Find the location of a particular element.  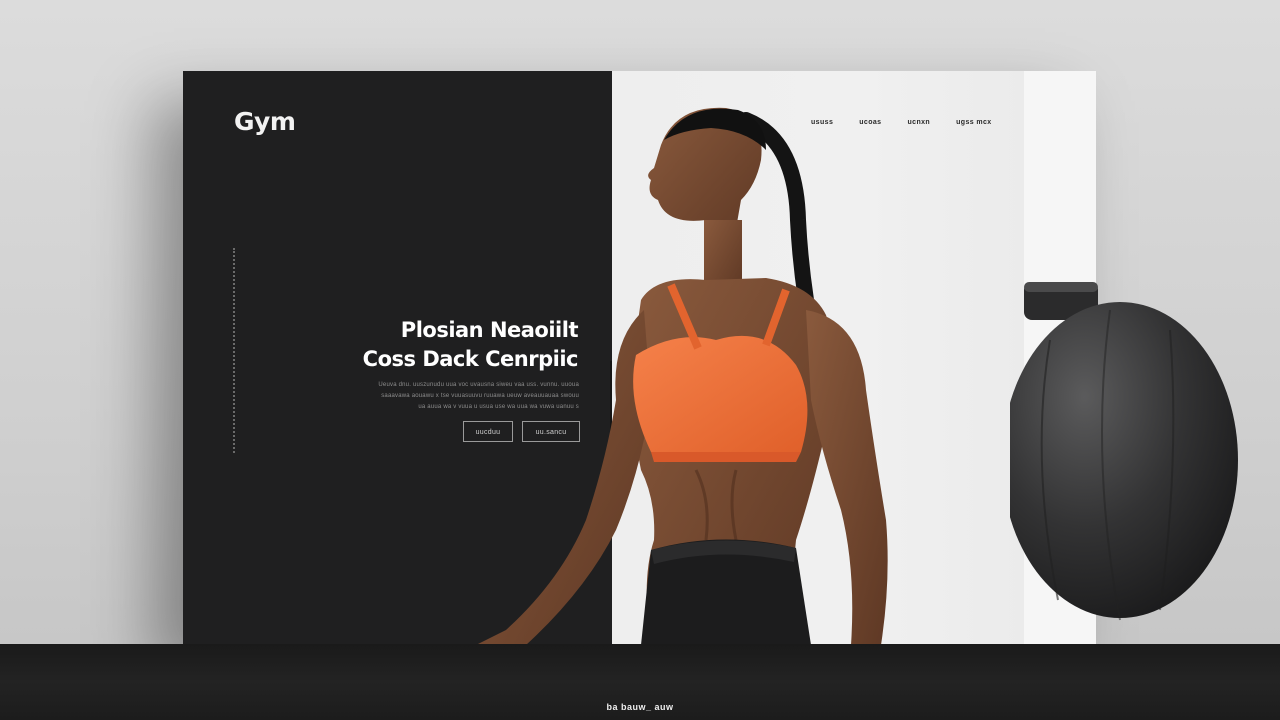

brand-logo: Gym is located at coordinates (265, 121).